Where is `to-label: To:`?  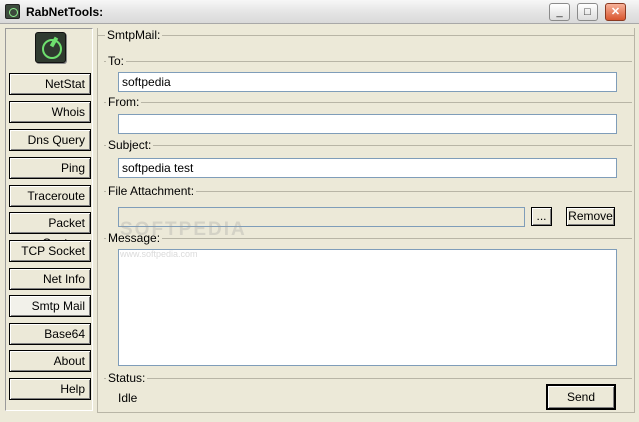
to-label: To: is located at coordinates (116, 61).